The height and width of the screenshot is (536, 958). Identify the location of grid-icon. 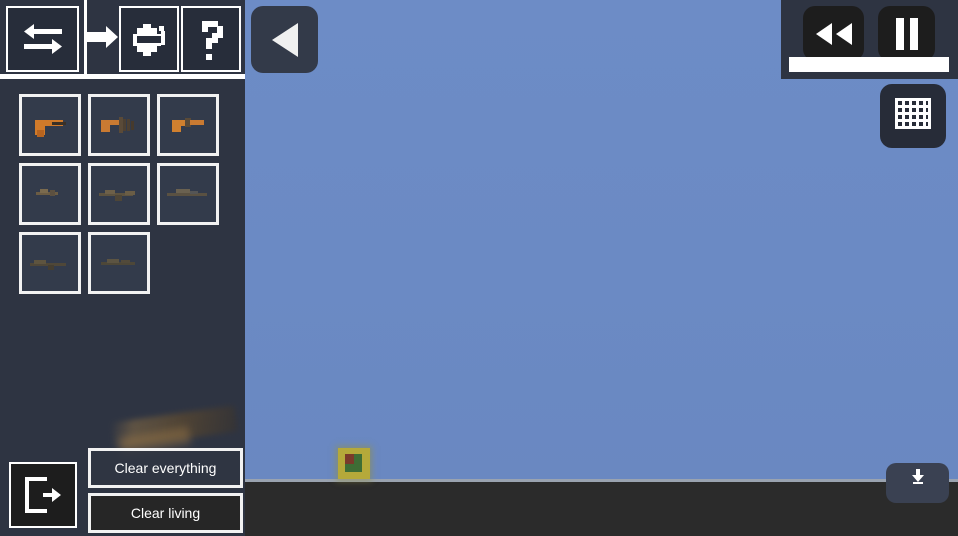
(913, 113).